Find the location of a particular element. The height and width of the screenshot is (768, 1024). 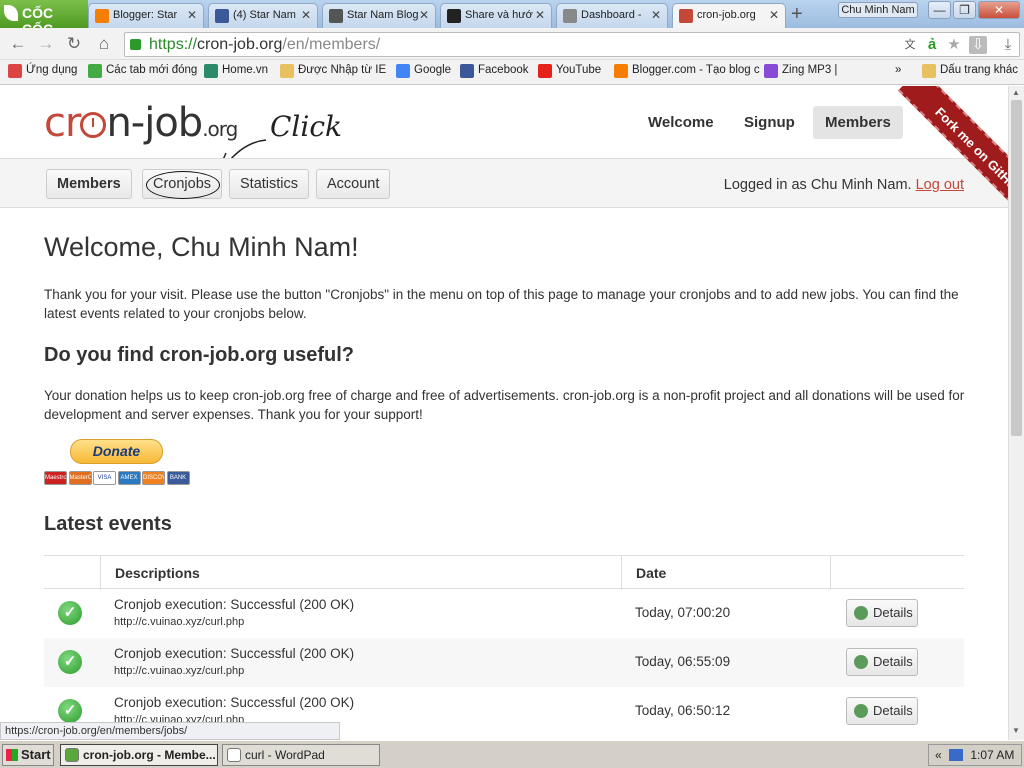

page-scrollbar: ▲ ▼ is located at coordinates (1016, 413).